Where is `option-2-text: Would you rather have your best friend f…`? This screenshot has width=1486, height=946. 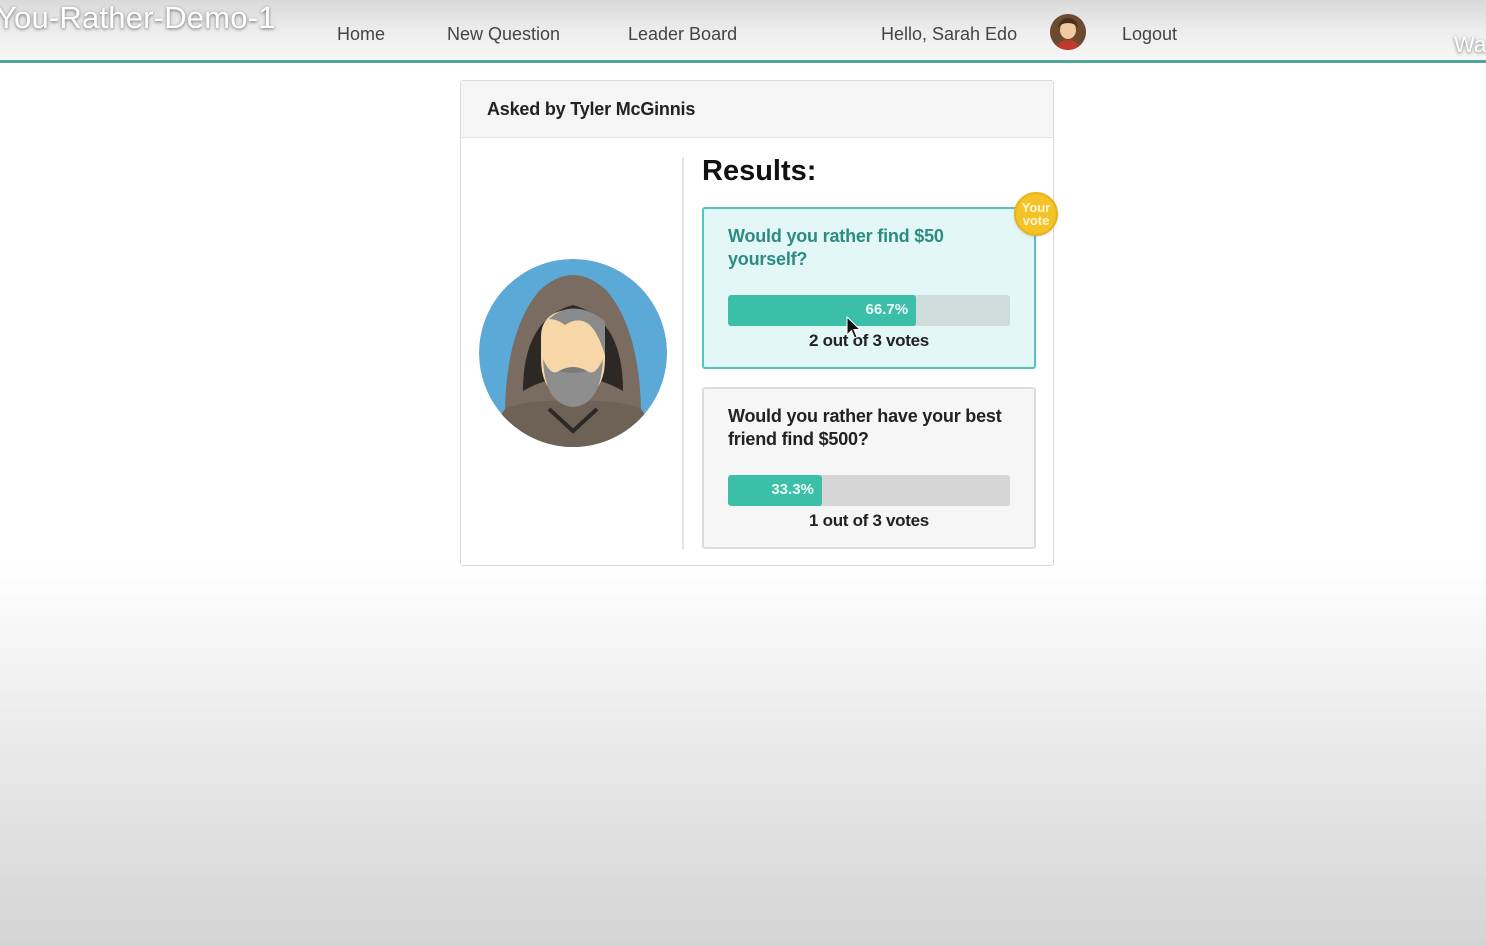
option-2-text: Would you rather have your best friend f… is located at coordinates (865, 427).